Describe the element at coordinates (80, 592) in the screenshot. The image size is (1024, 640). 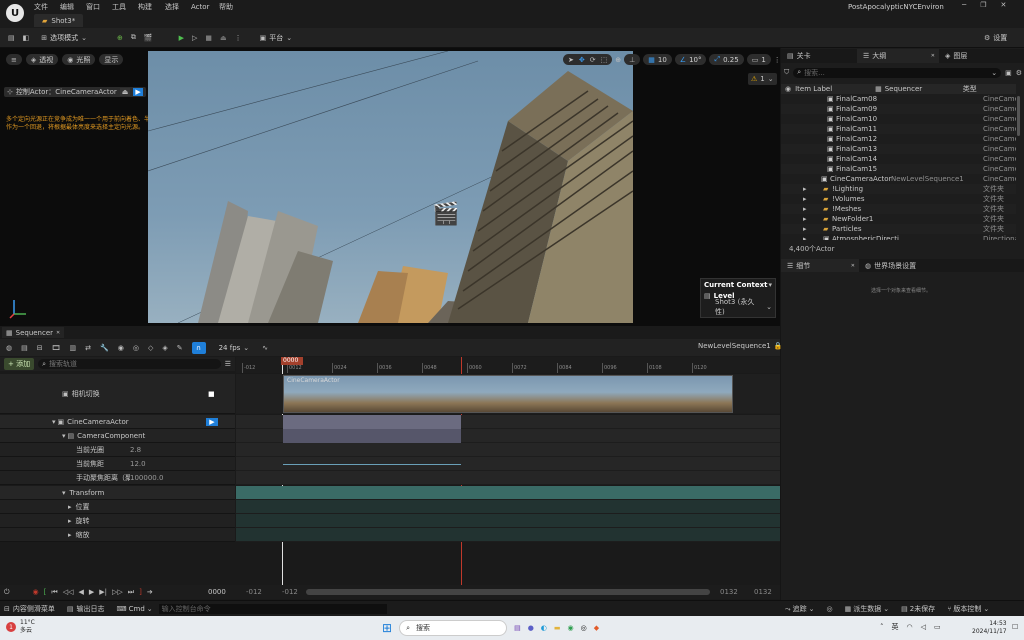
I see `step-back-icon: ◀` at that location.